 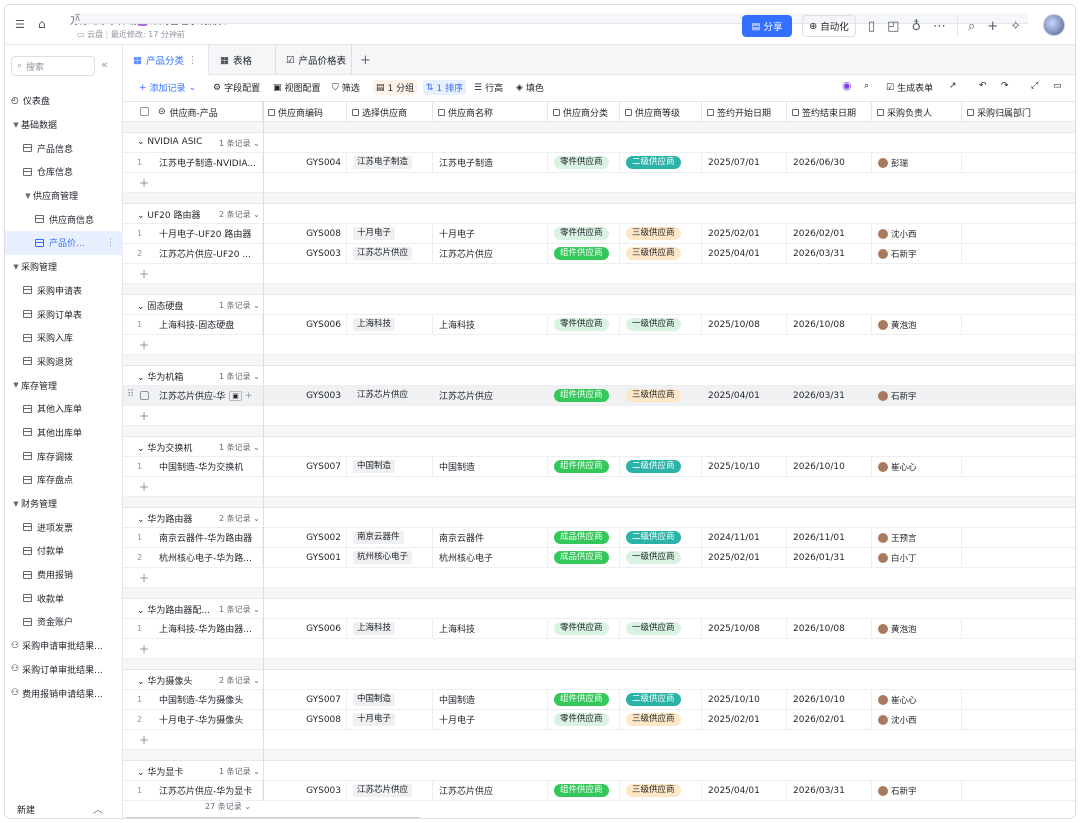 I want to click on cell-code: GYS003, so click(x=305, y=790).